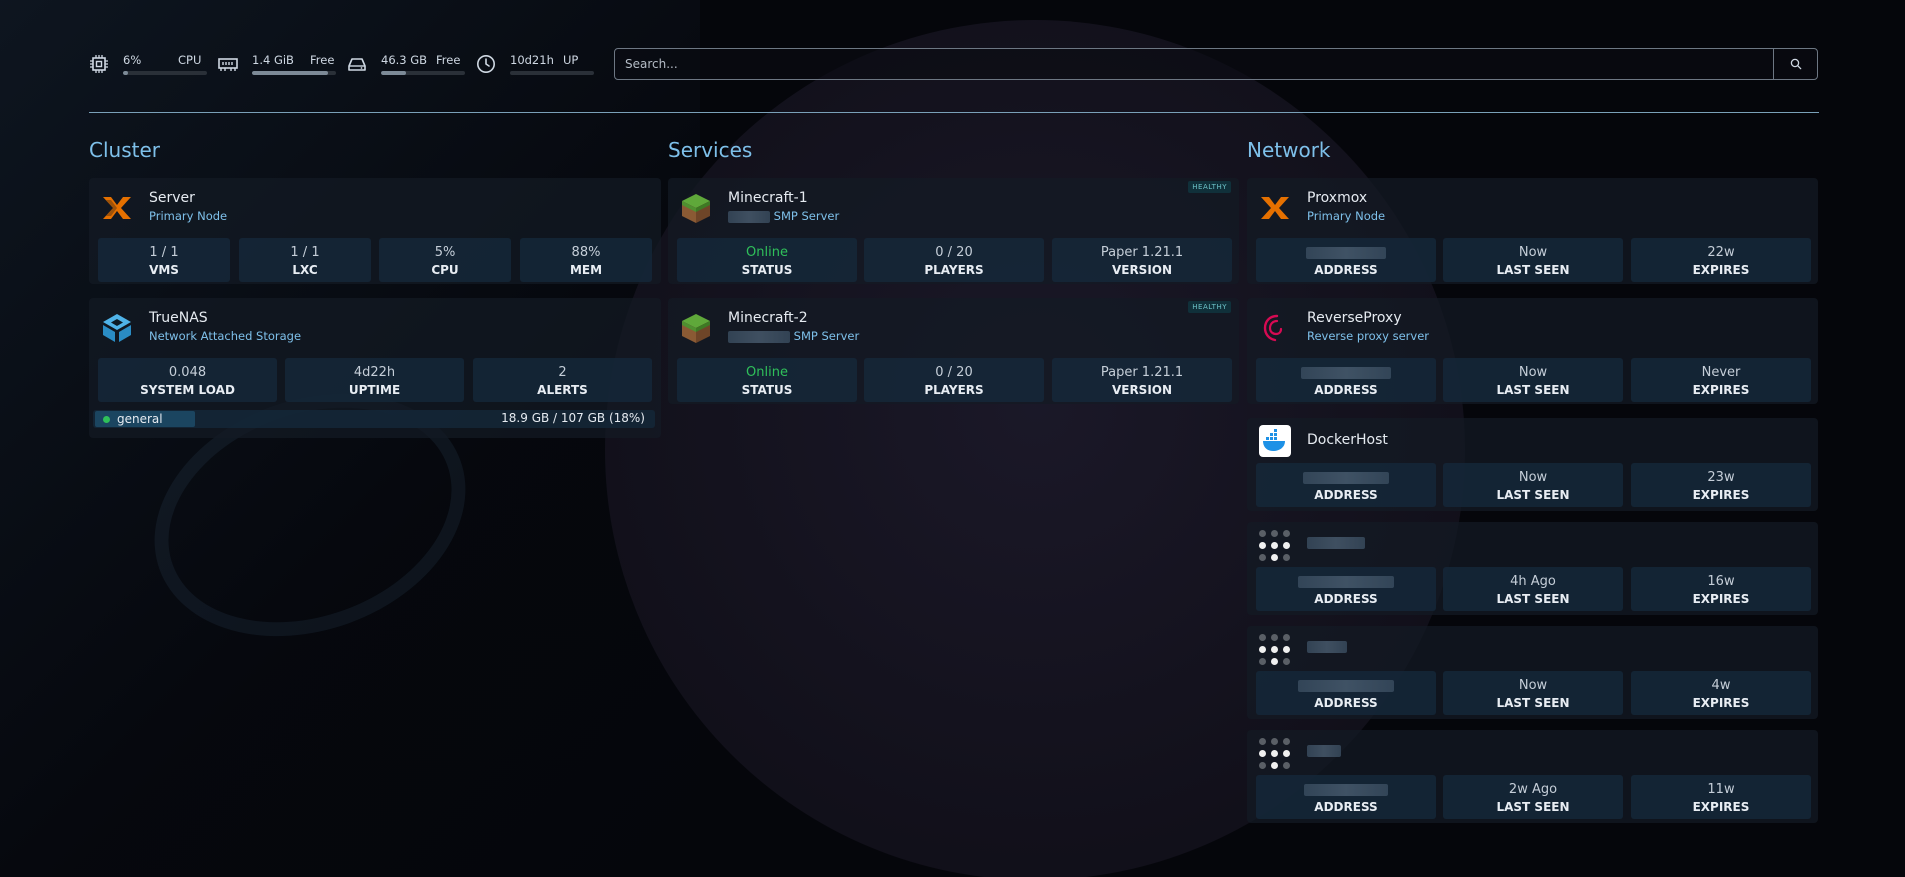 This screenshot has height=877, width=1905. What do you see at coordinates (394, 73) in the screenshot?
I see `disk-bar-fill` at bounding box center [394, 73].